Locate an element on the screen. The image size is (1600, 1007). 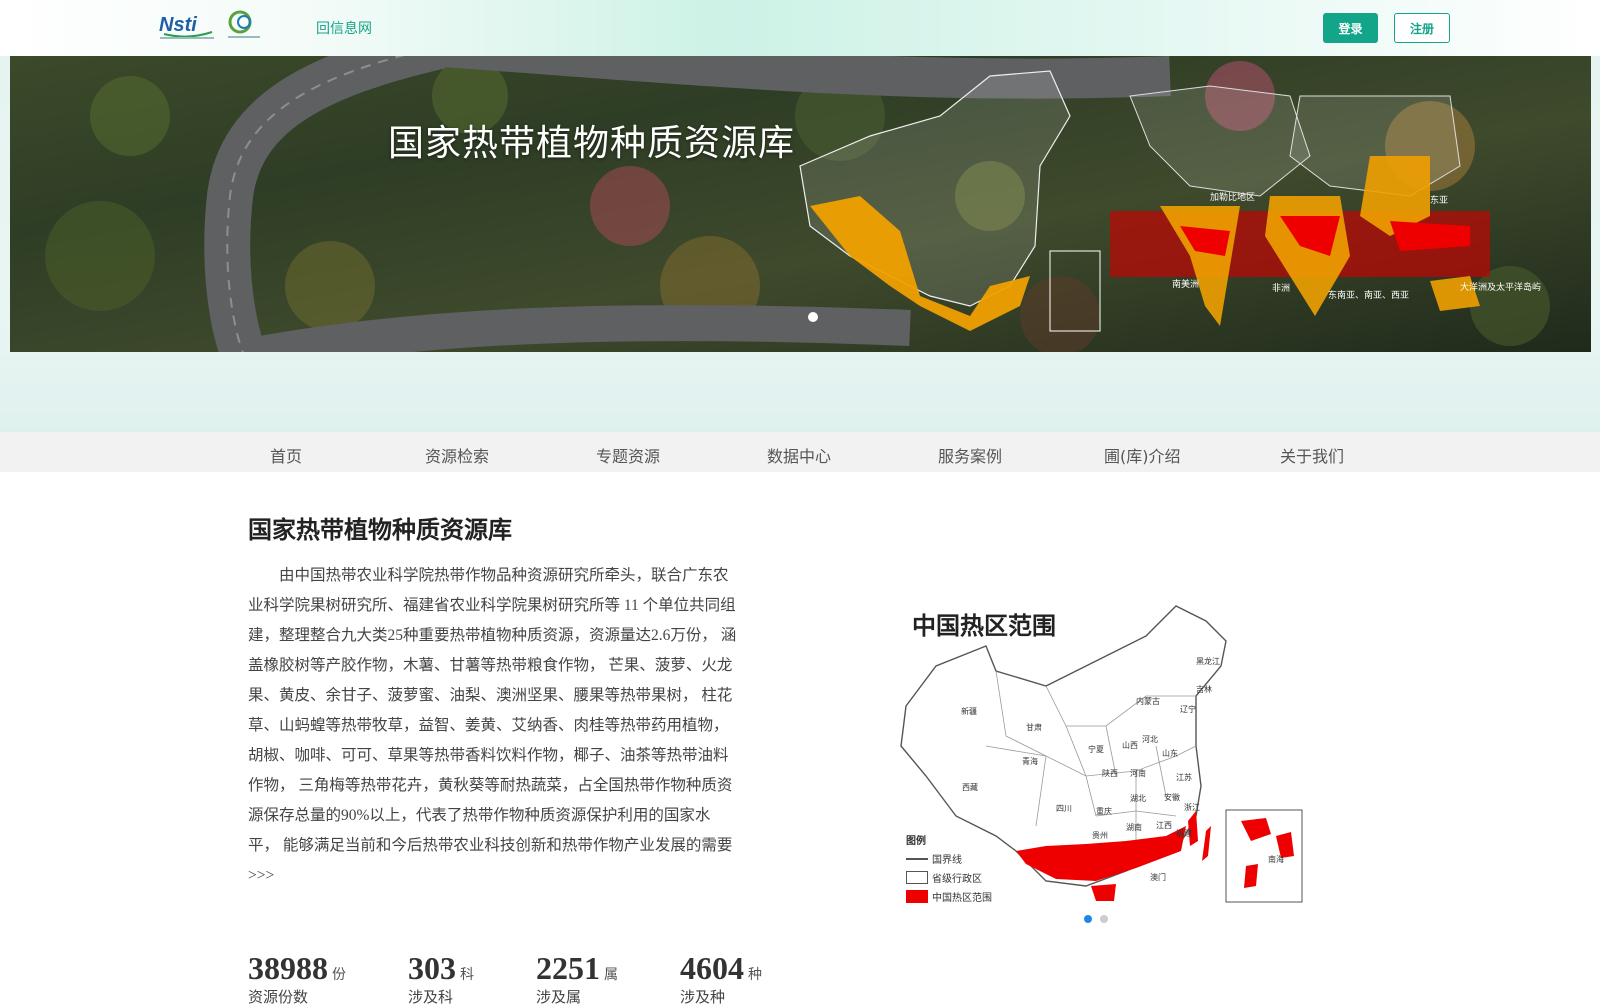
legend-item-province: 省级行政区 is located at coordinates (949, 877).